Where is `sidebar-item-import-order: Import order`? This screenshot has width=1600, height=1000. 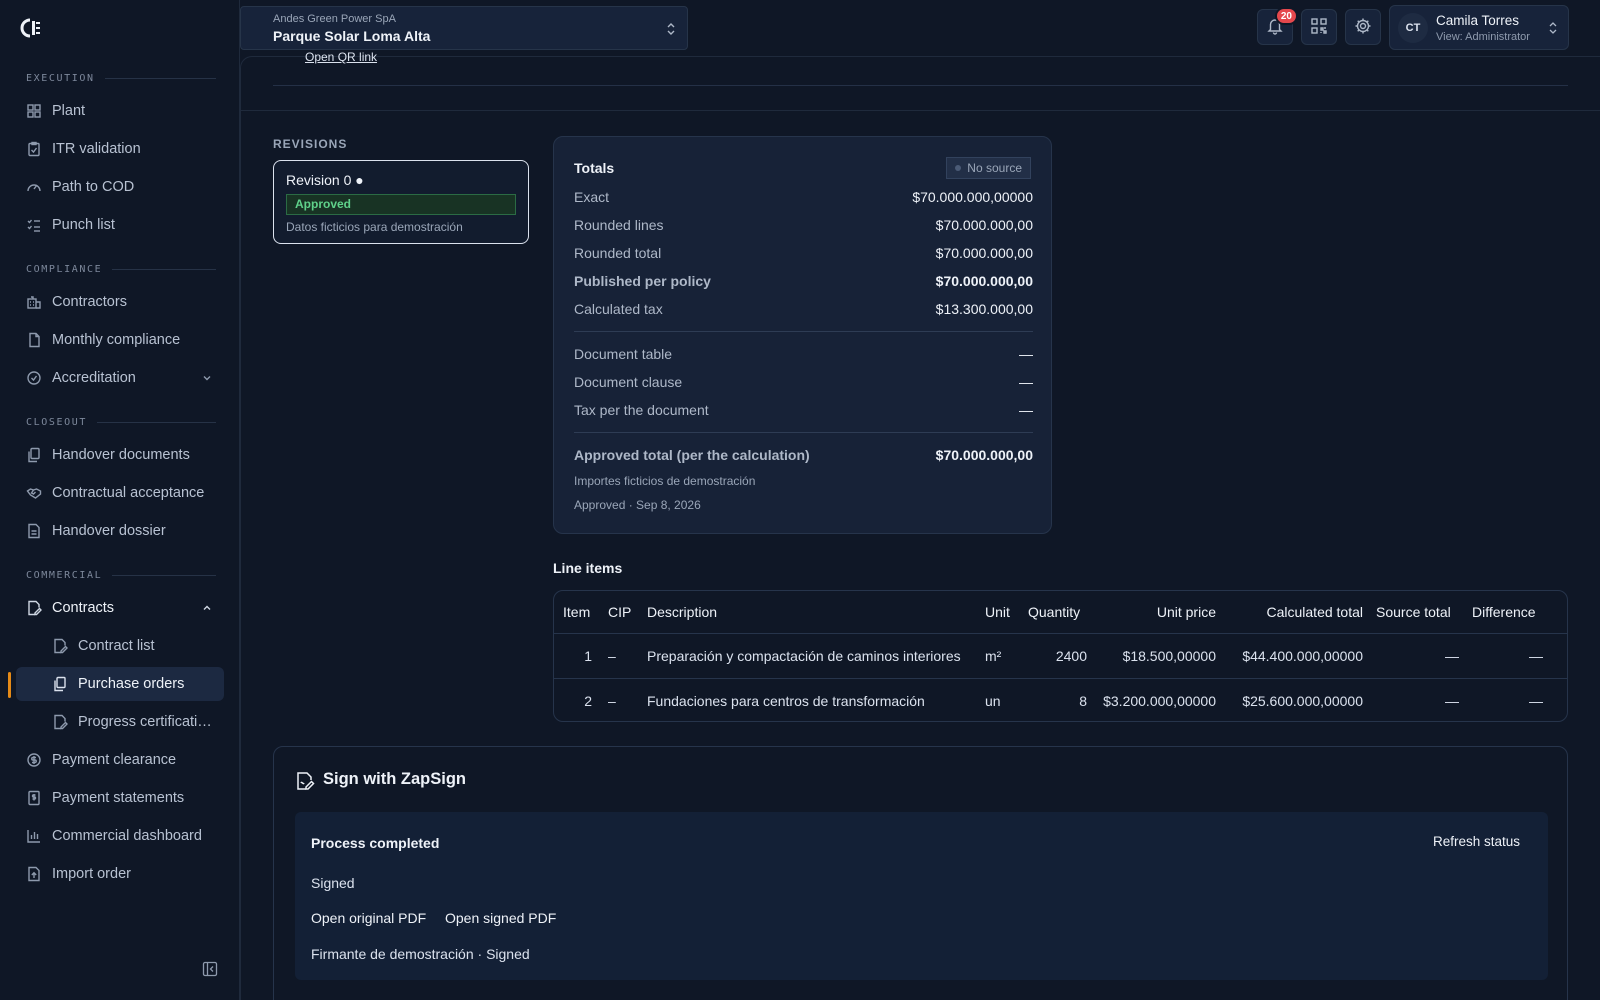
sidebar-item-import-order: Import order is located at coordinates (120, 874).